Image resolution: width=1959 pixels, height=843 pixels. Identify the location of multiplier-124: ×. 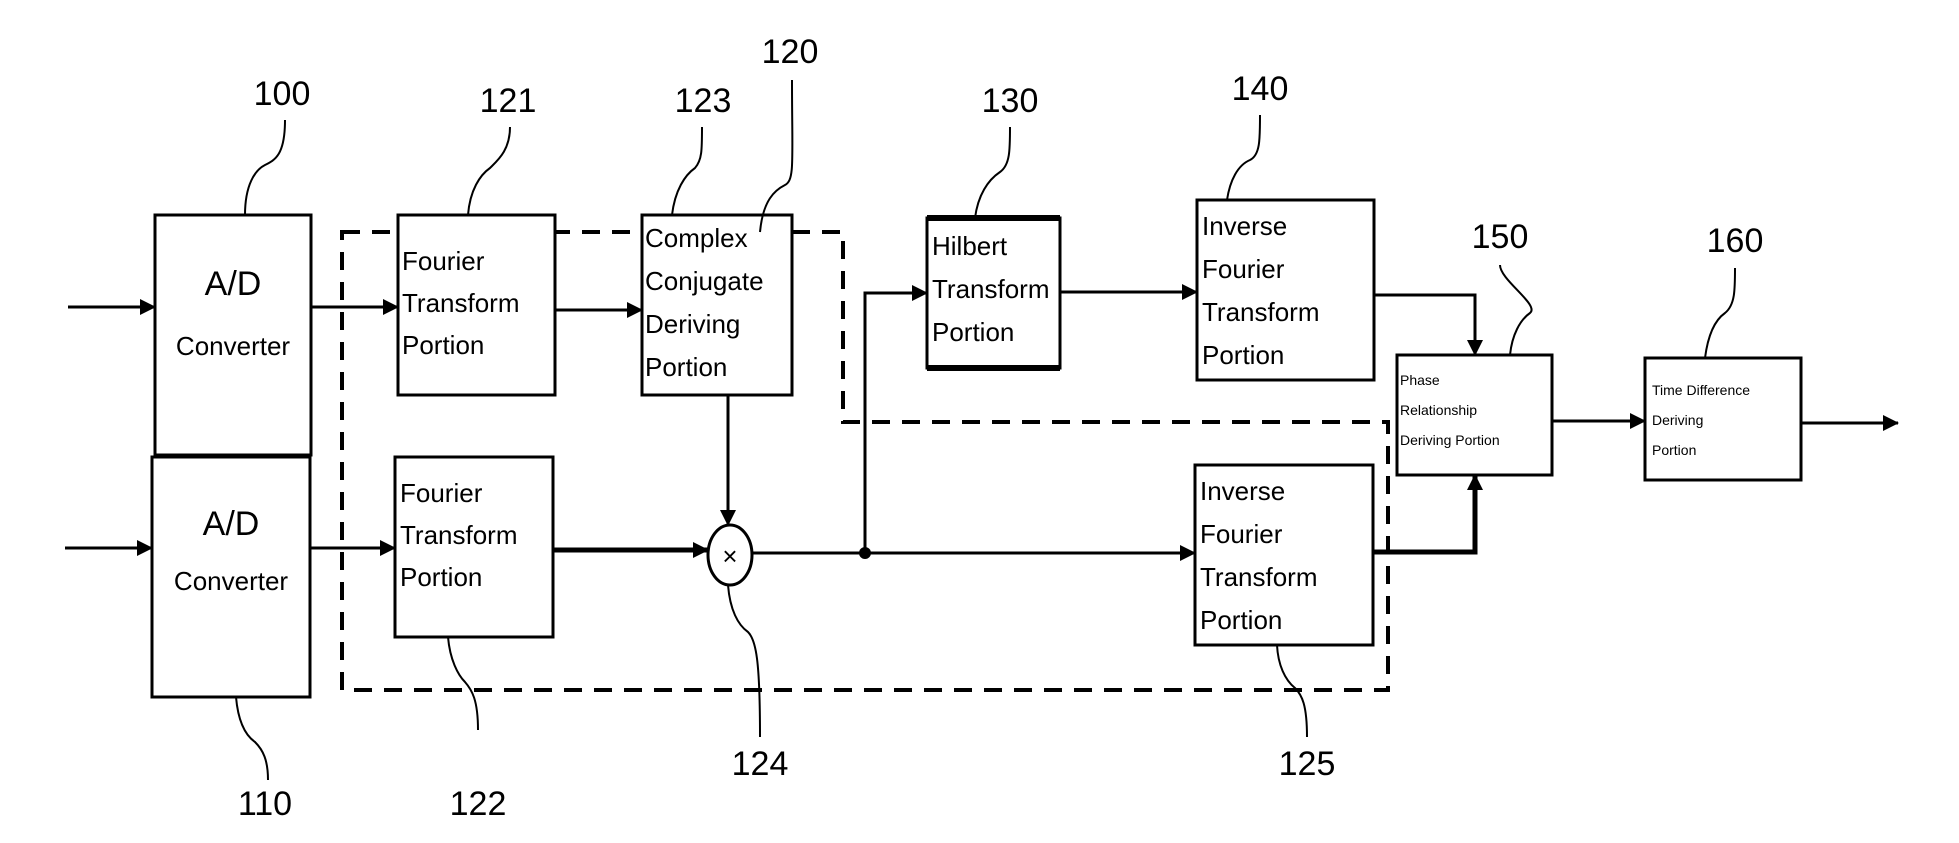
(730, 555).